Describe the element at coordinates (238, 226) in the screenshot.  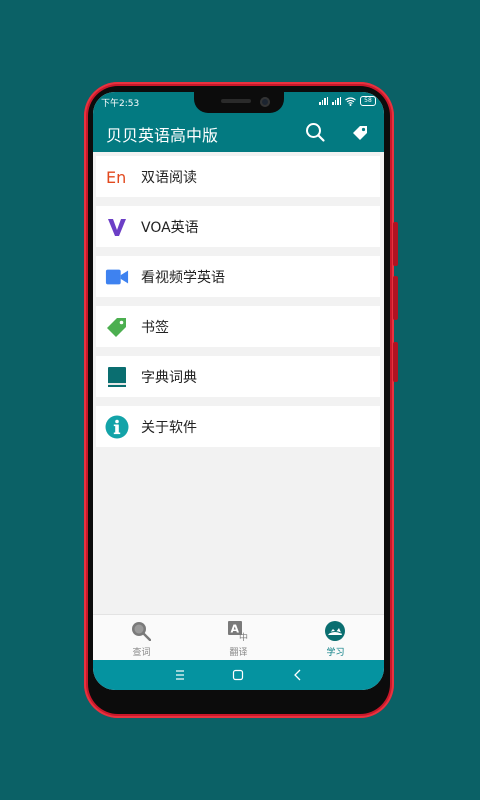
I see `menu-item-voa-english: VOA英语` at that location.